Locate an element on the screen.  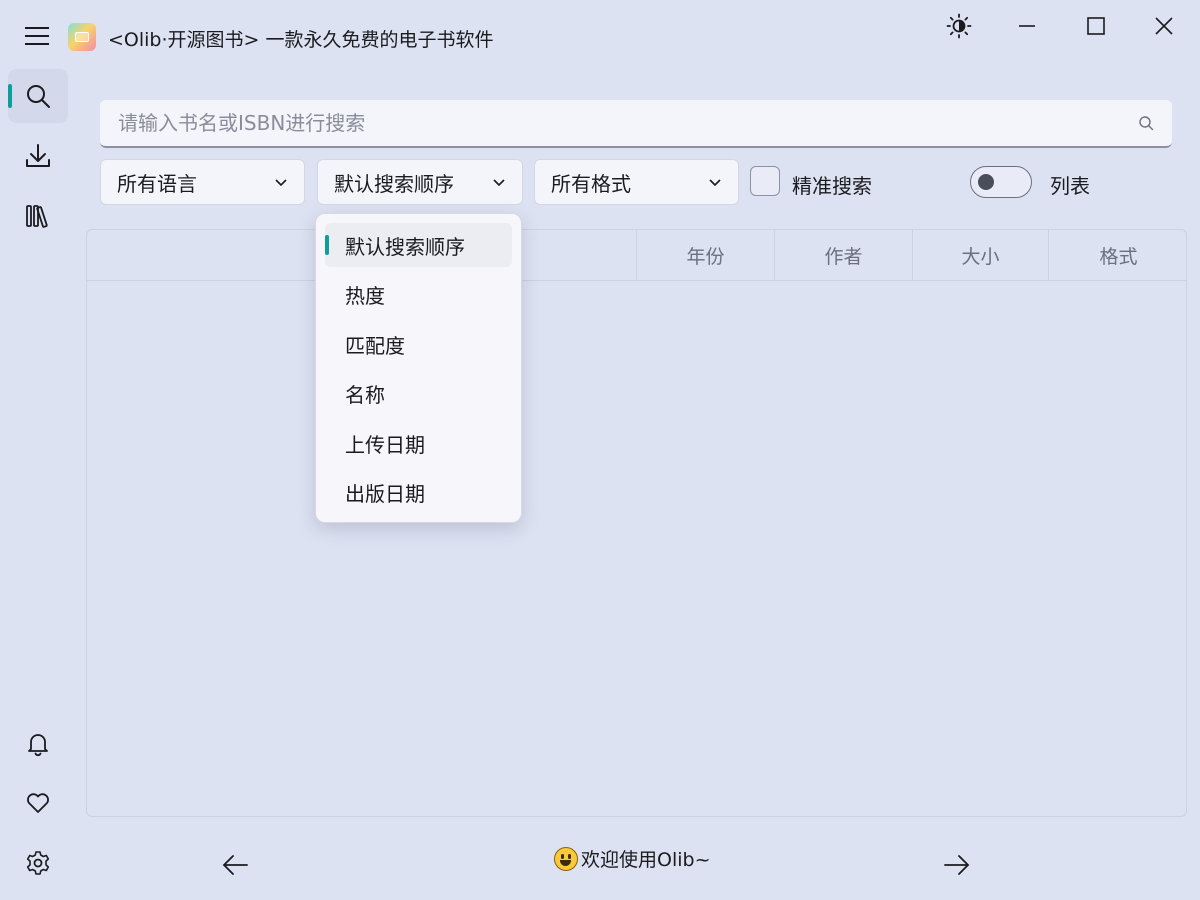
sidebar-item-favorites is located at coordinates (38, 803).